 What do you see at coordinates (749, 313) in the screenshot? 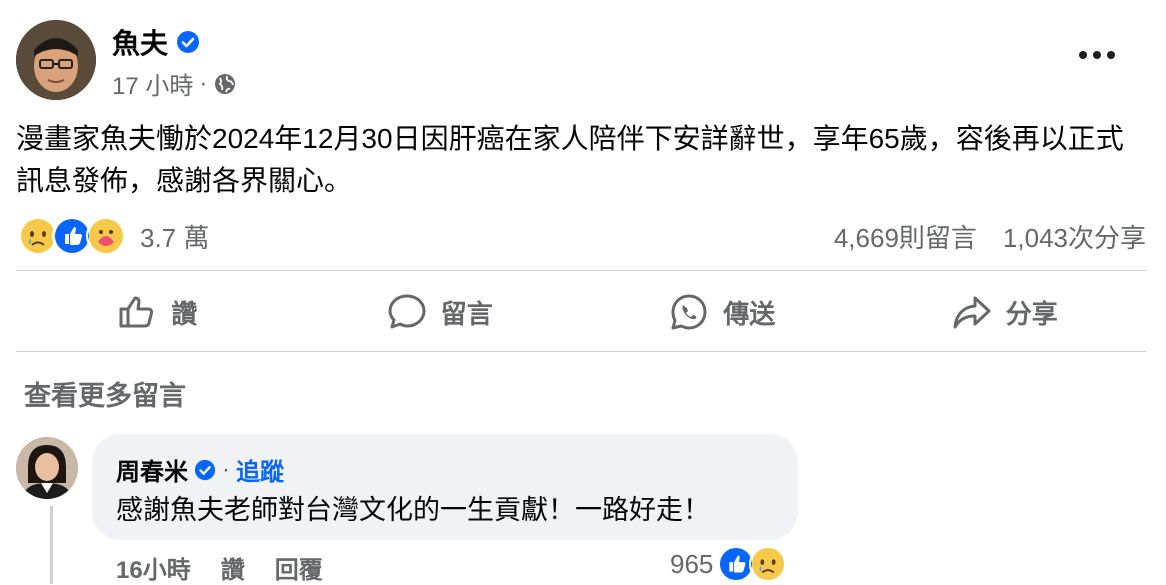
I see `send-label: 傳送` at bounding box center [749, 313].